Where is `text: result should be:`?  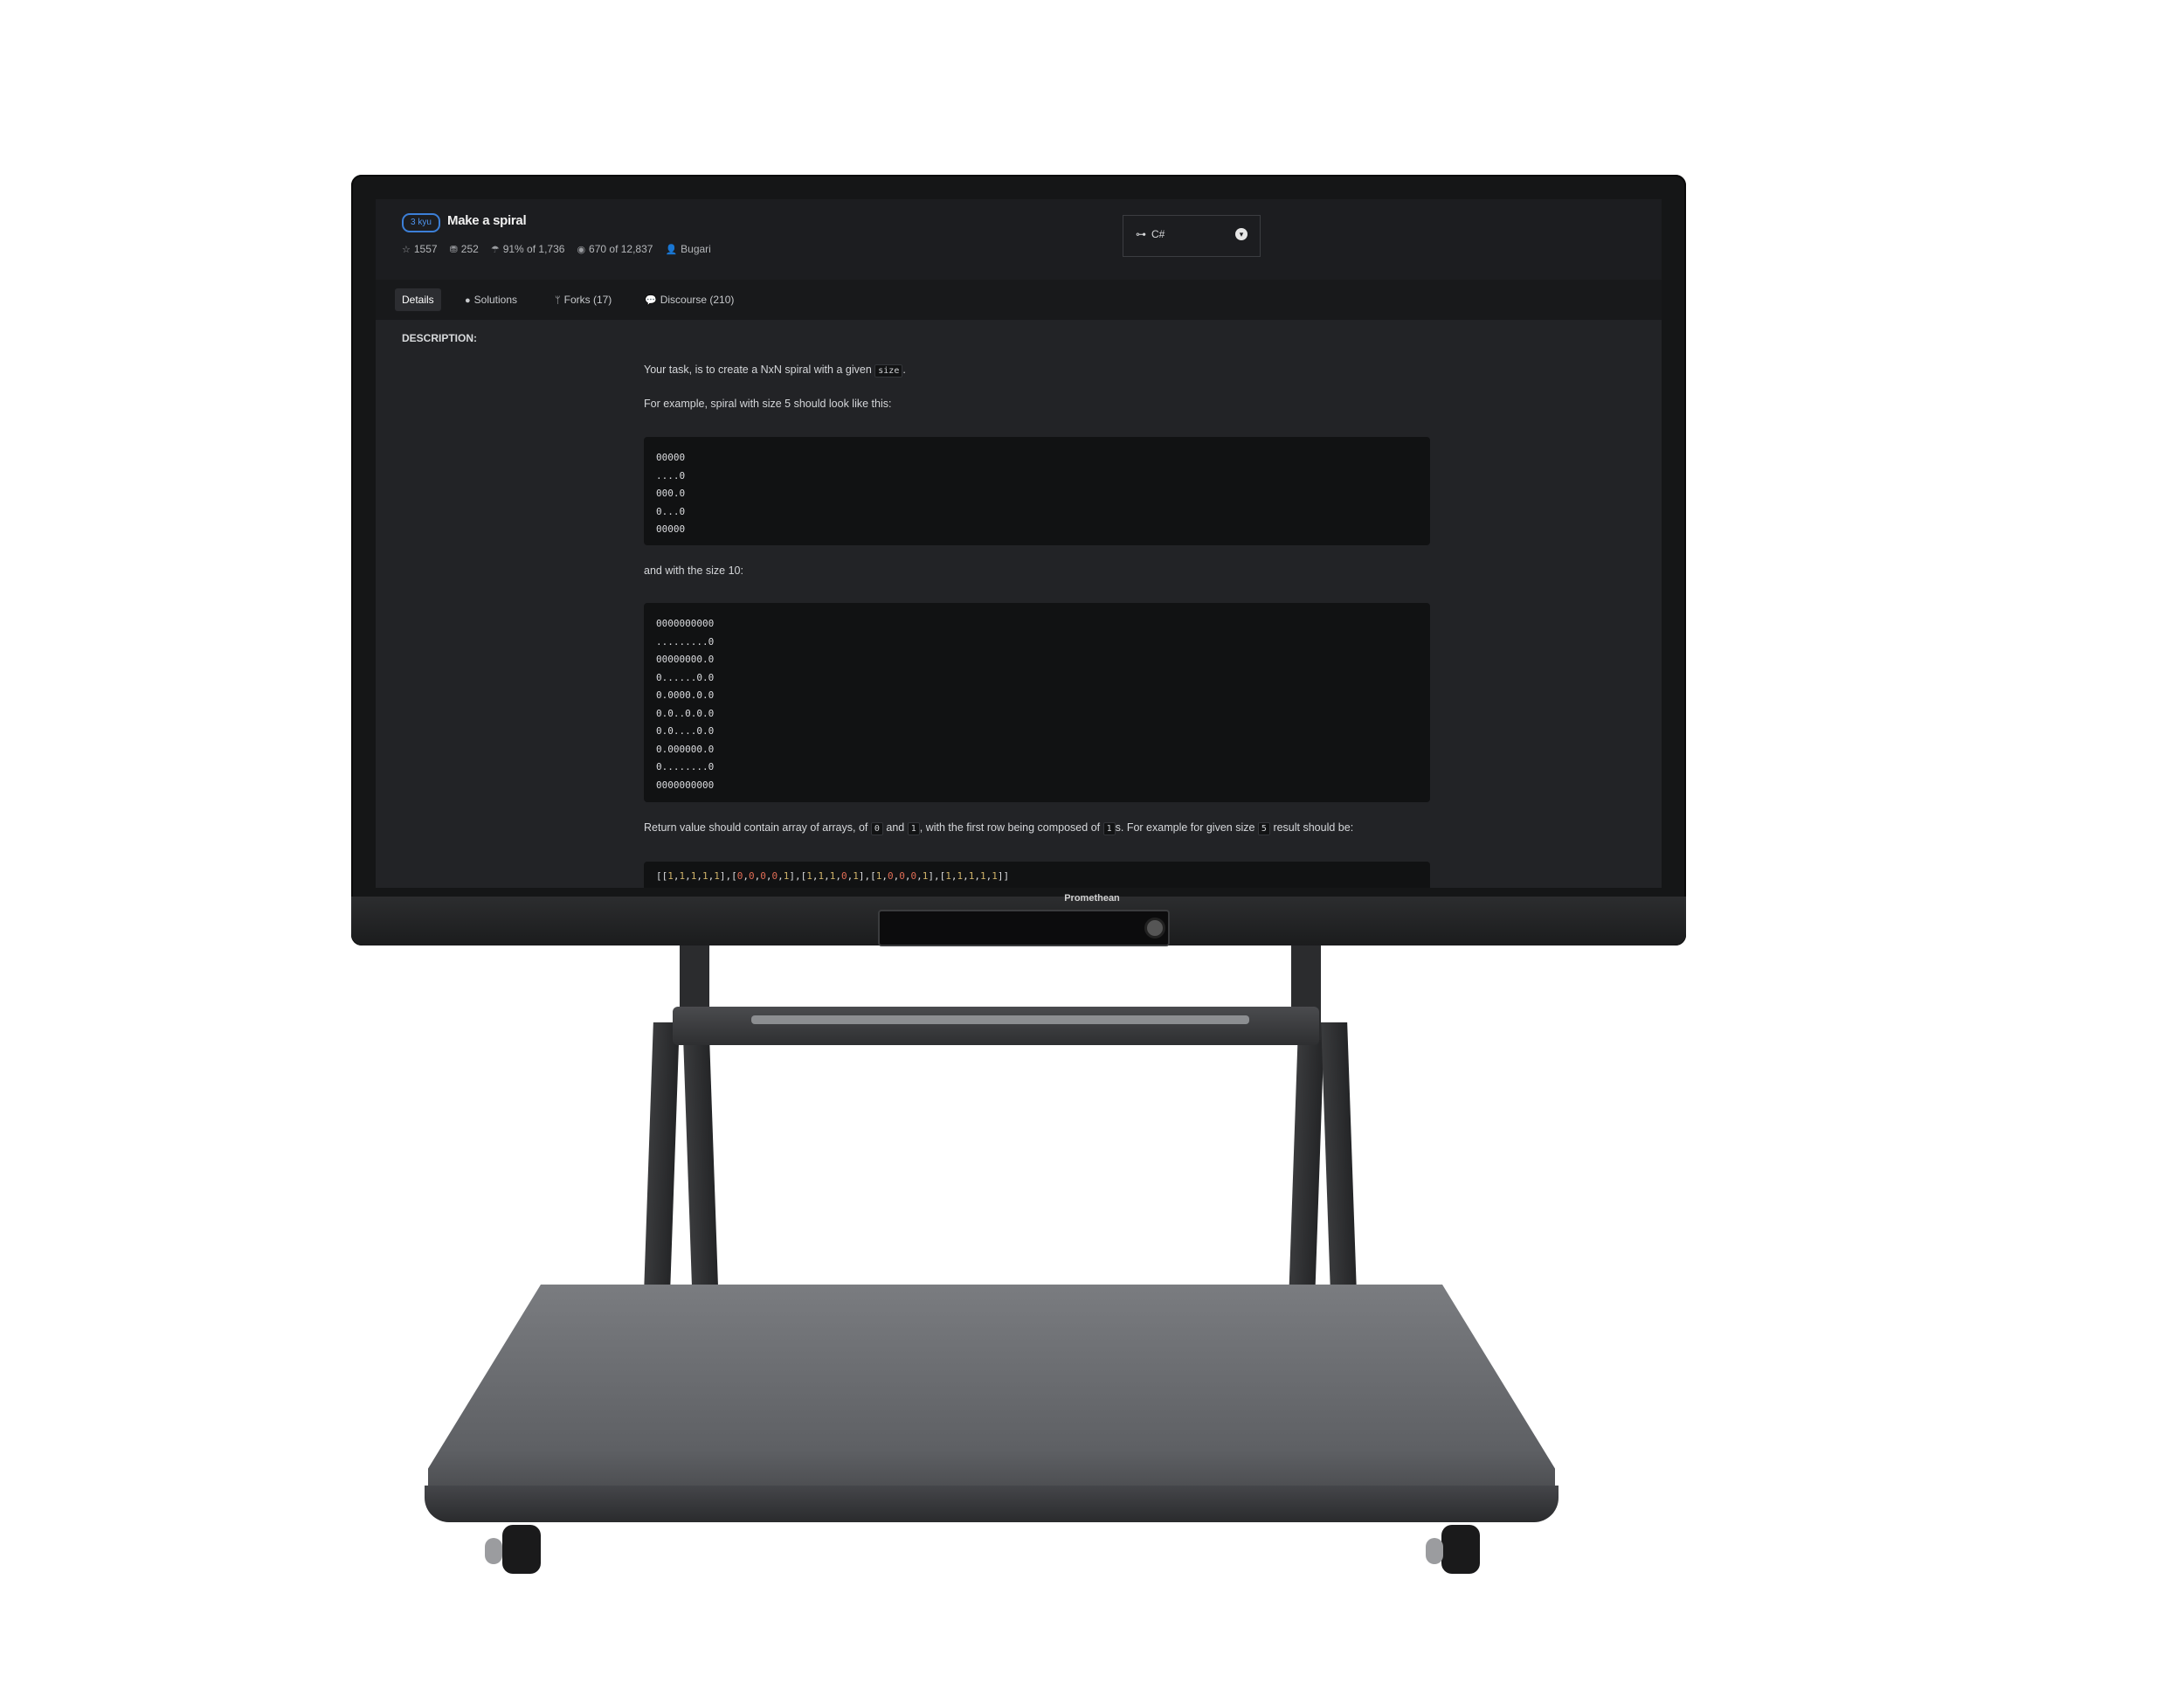 text: result should be: is located at coordinates (1313, 827).